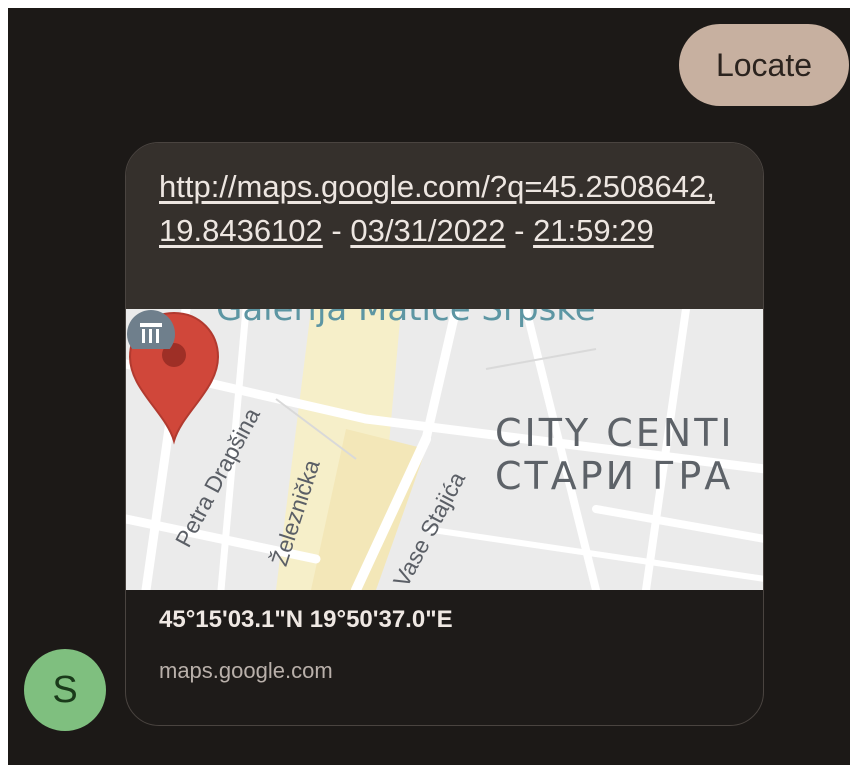 This screenshot has height=767, width=855. What do you see at coordinates (151, 329) in the screenshot?
I see `museum-icon` at bounding box center [151, 329].